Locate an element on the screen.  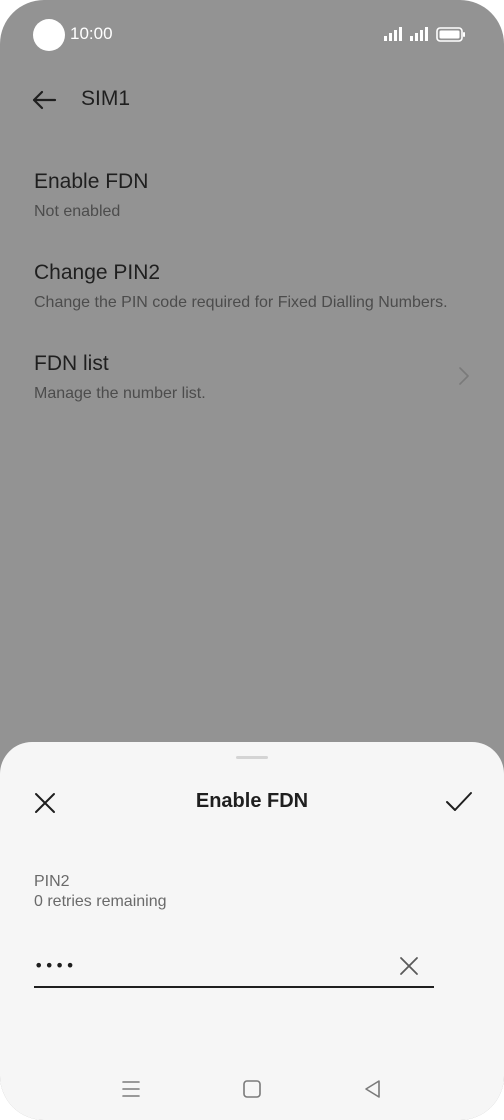
nav-back-button is located at coordinates (373, 1089).